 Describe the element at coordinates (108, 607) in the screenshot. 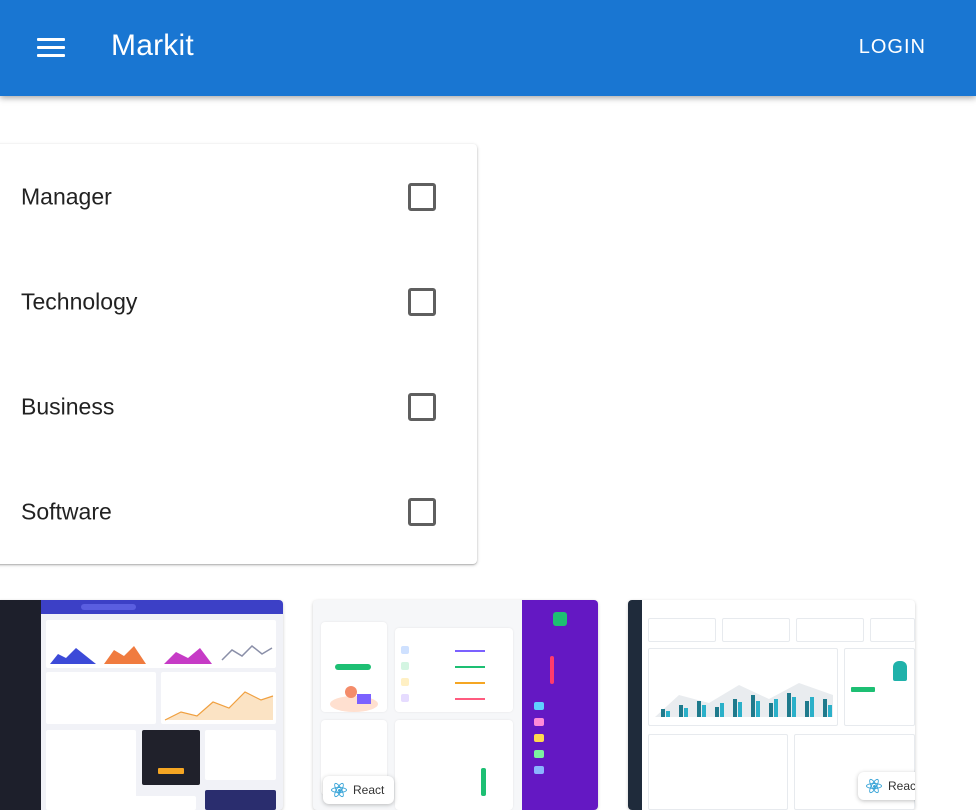

I see `thumb-search` at that location.